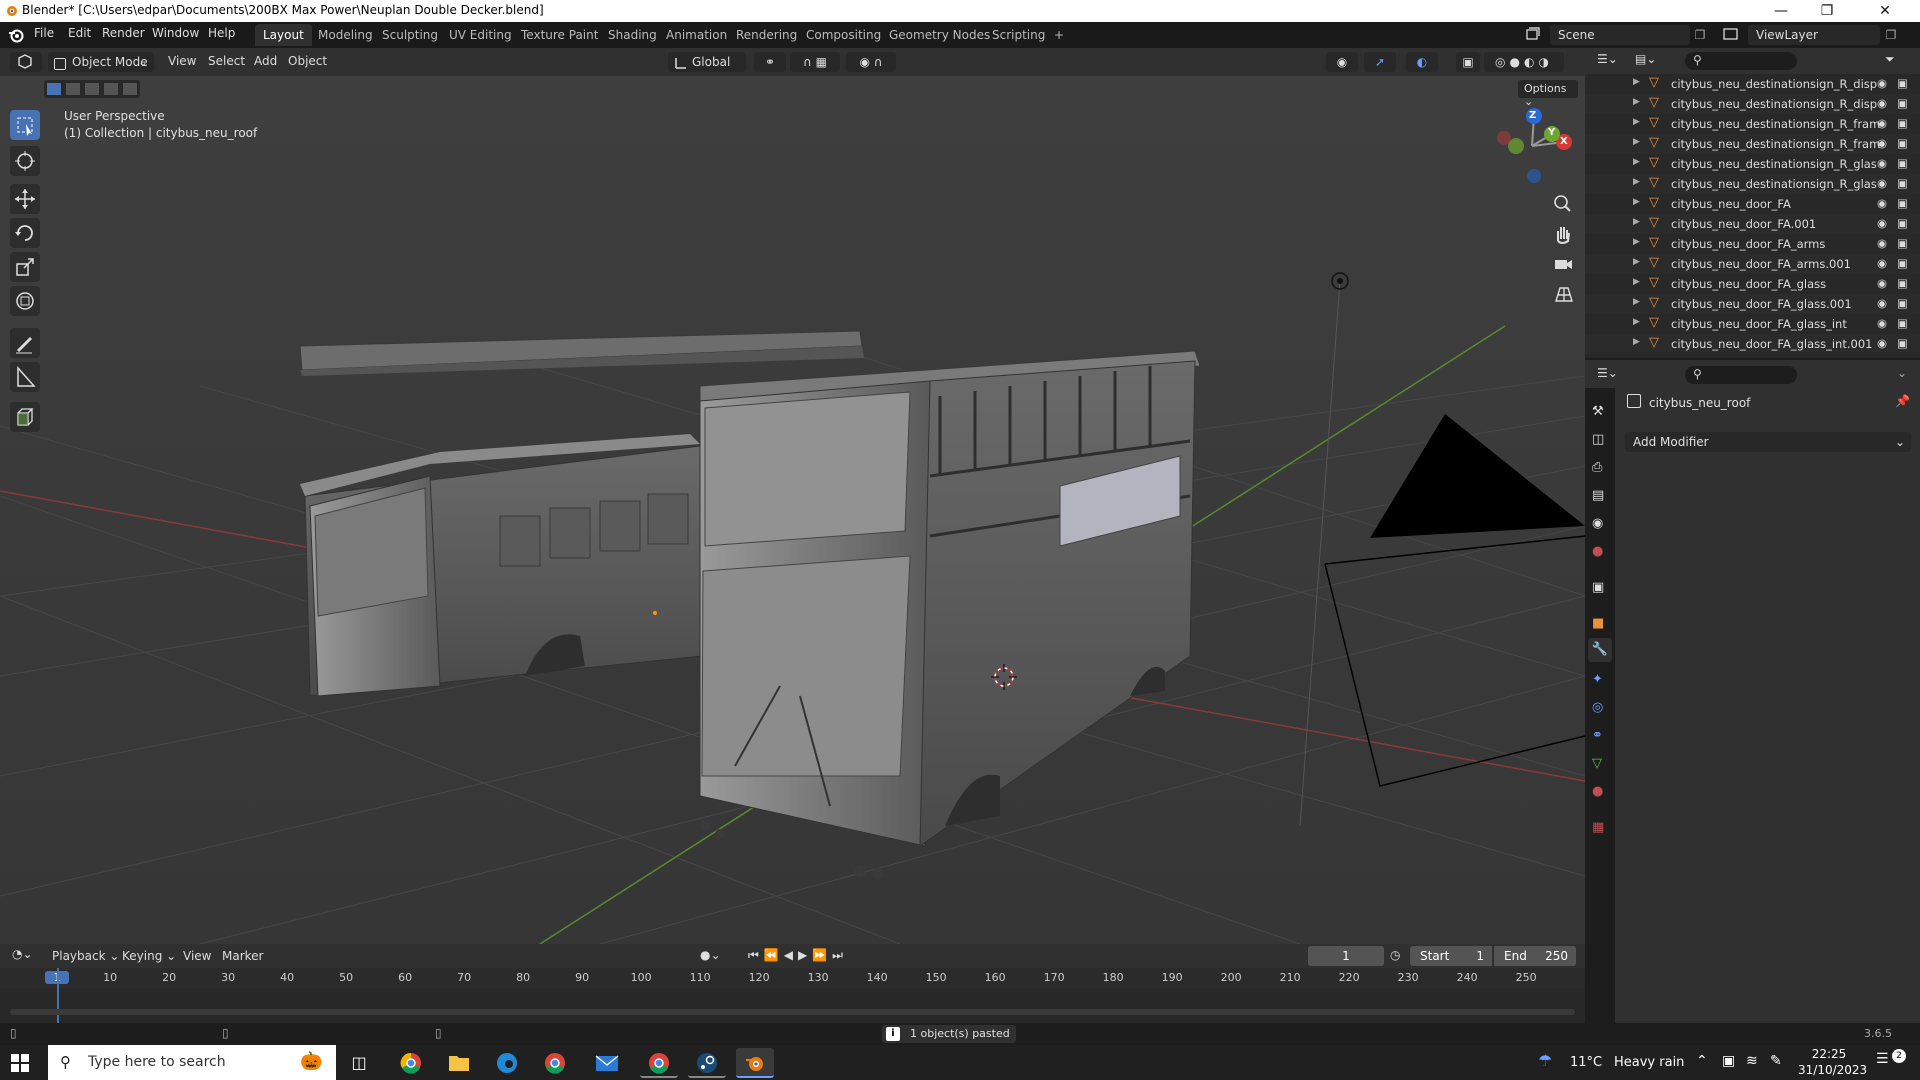 Image resolution: width=1920 pixels, height=1080 pixels. What do you see at coordinates (1600, 650) in the screenshot?
I see `modifier-tab-icon: 🔧` at bounding box center [1600, 650].